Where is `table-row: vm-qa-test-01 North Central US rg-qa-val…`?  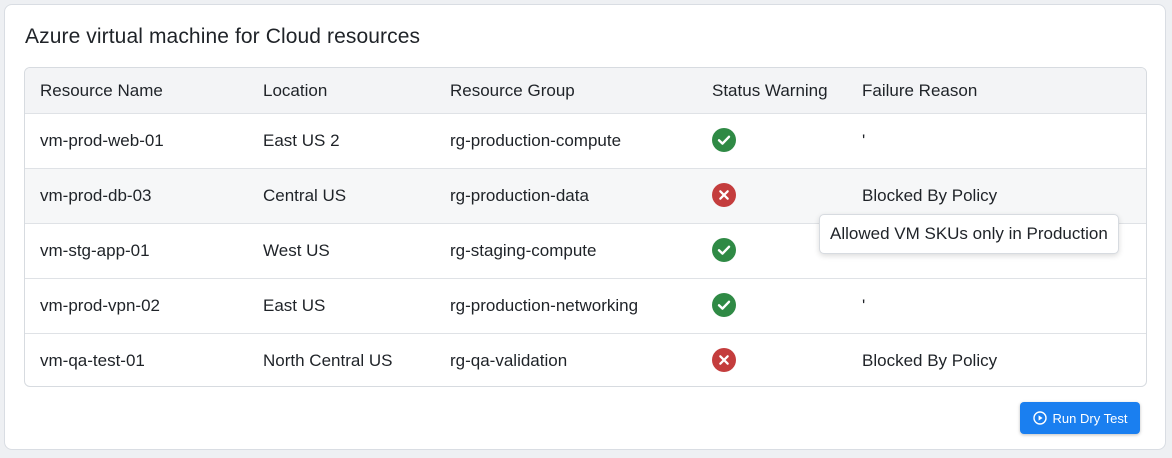 table-row: vm-qa-test-01 North Central US rg-qa-val… is located at coordinates (585, 359).